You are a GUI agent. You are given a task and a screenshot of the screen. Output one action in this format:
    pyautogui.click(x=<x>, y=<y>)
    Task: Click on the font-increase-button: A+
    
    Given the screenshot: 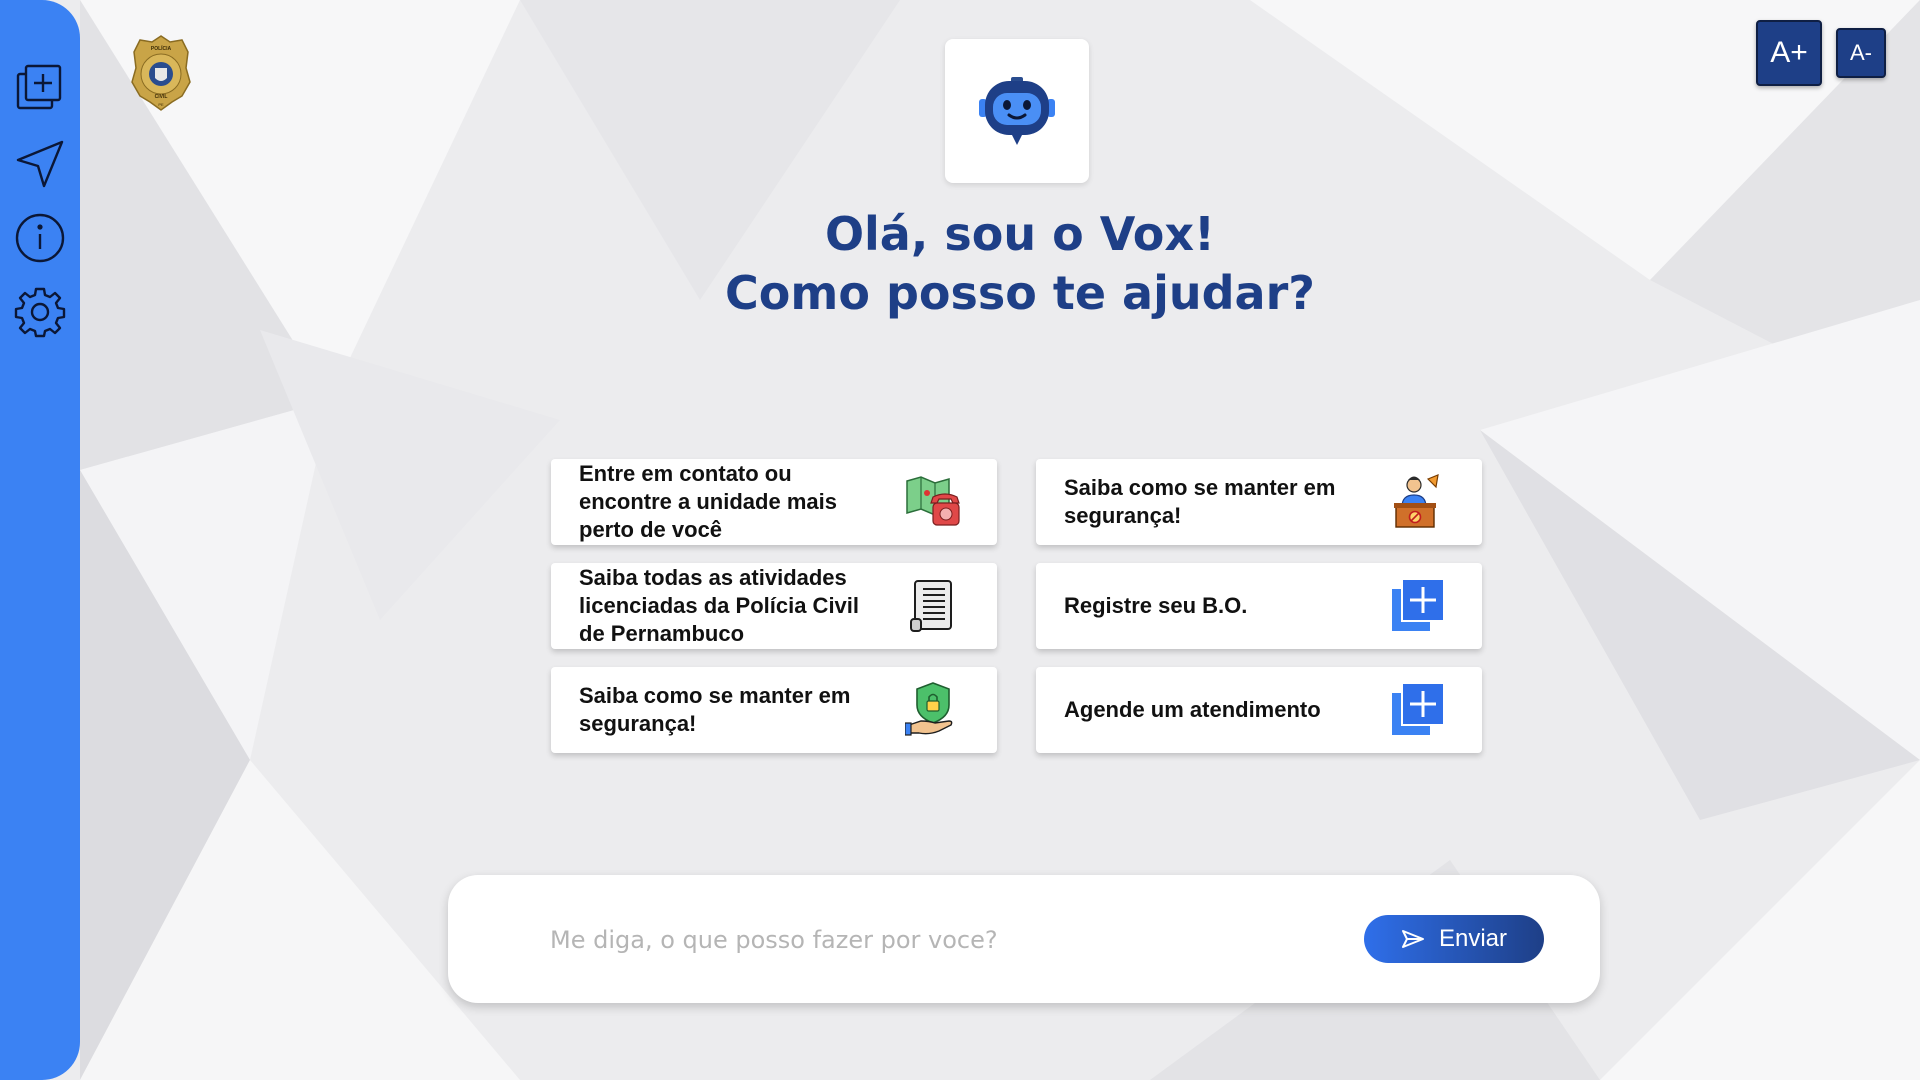 What is the action you would take?
    pyautogui.click(x=1789, y=53)
    